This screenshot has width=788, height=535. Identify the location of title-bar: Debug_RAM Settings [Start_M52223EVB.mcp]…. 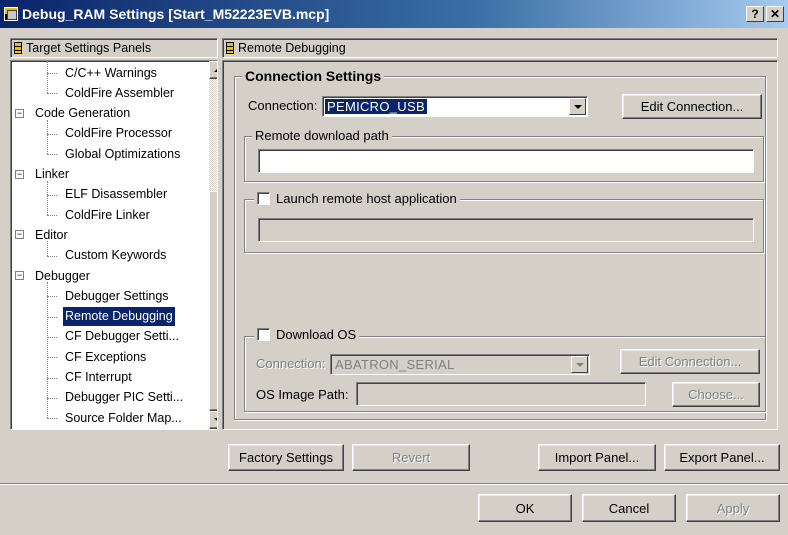
(394, 14).